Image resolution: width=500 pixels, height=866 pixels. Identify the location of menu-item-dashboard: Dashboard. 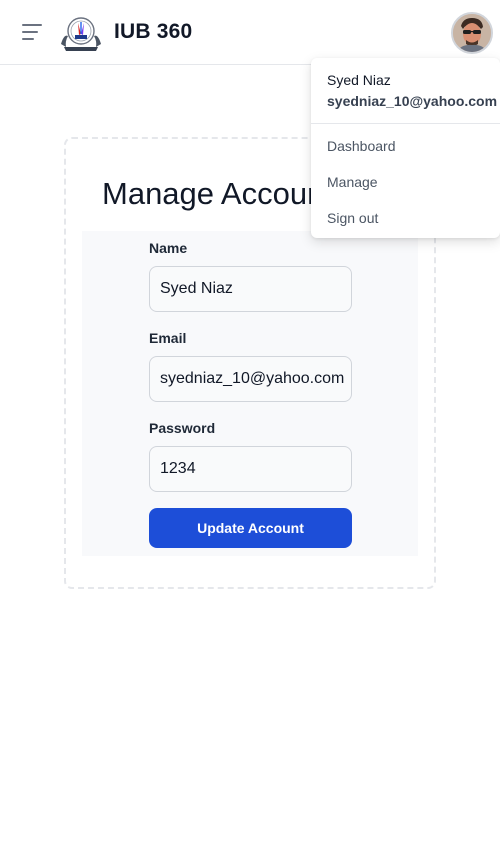
(361, 146).